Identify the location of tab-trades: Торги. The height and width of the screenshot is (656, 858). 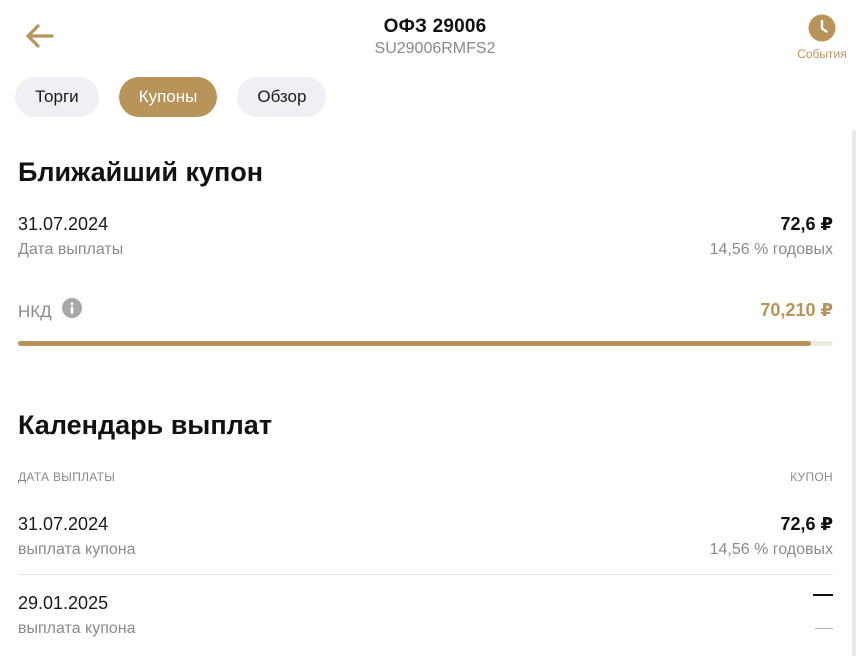
(57, 97).